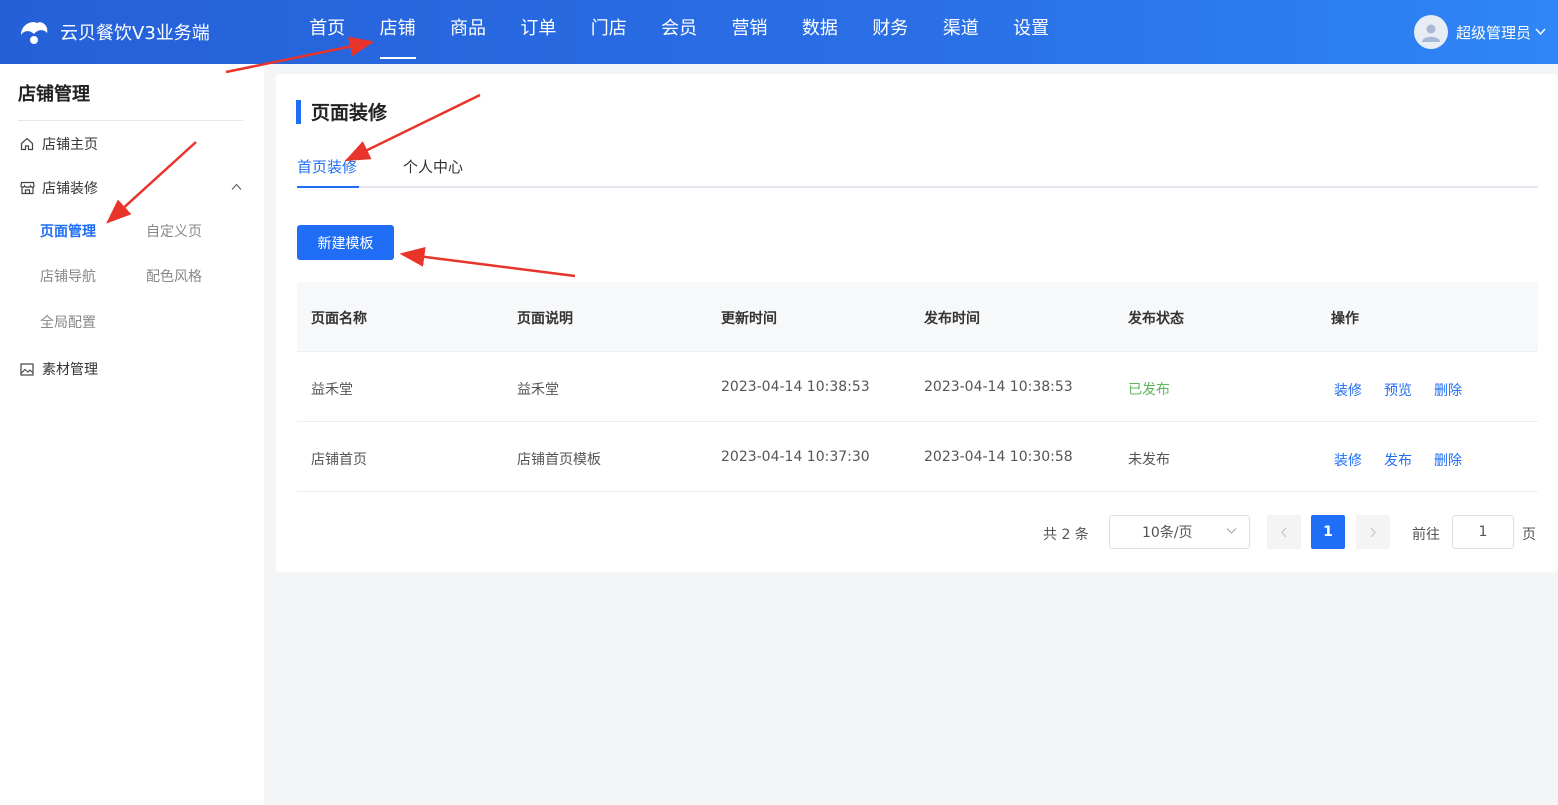 The width and height of the screenshot is (1558, 805). I want to click on column-header: 操作, so click(1345, 319).